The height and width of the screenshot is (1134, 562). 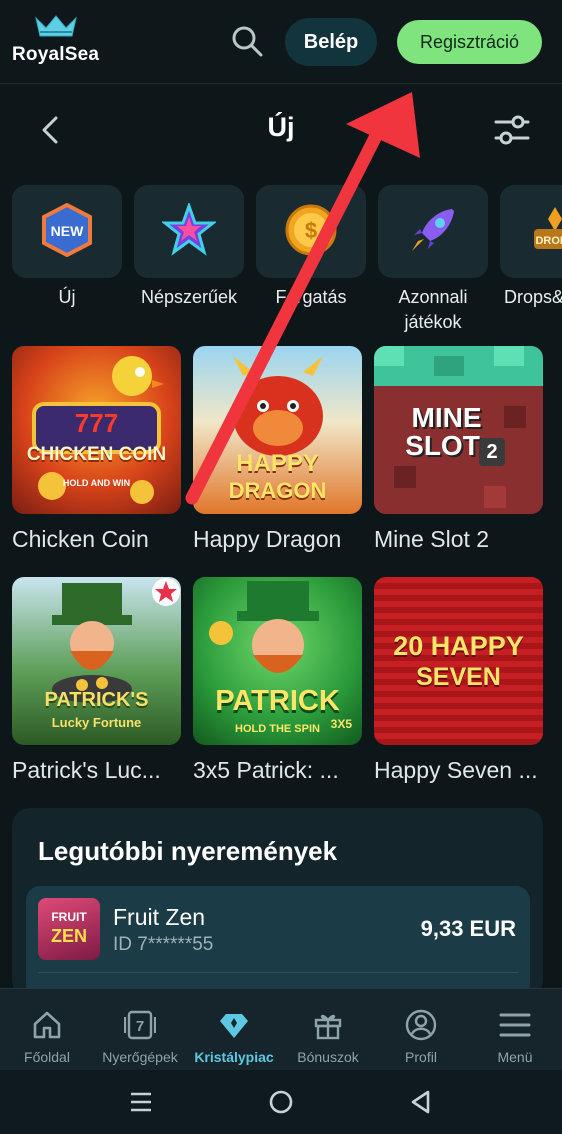 I want to click on game-art-title: HAPPY, so click(x=277, y=463).